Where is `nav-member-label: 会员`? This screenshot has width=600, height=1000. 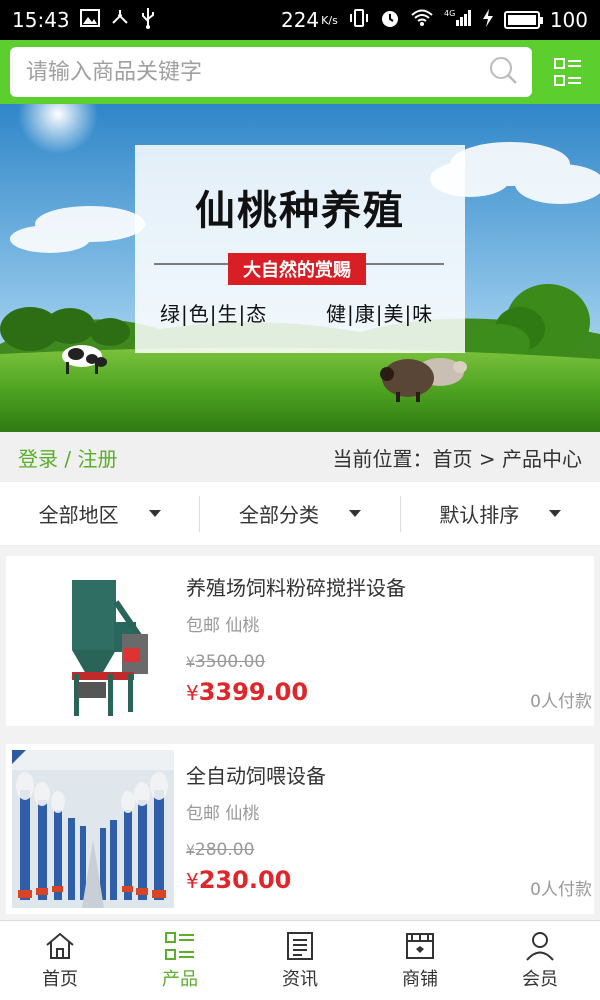
nav-member-label: 会员 is located at coordinates (540, 979).